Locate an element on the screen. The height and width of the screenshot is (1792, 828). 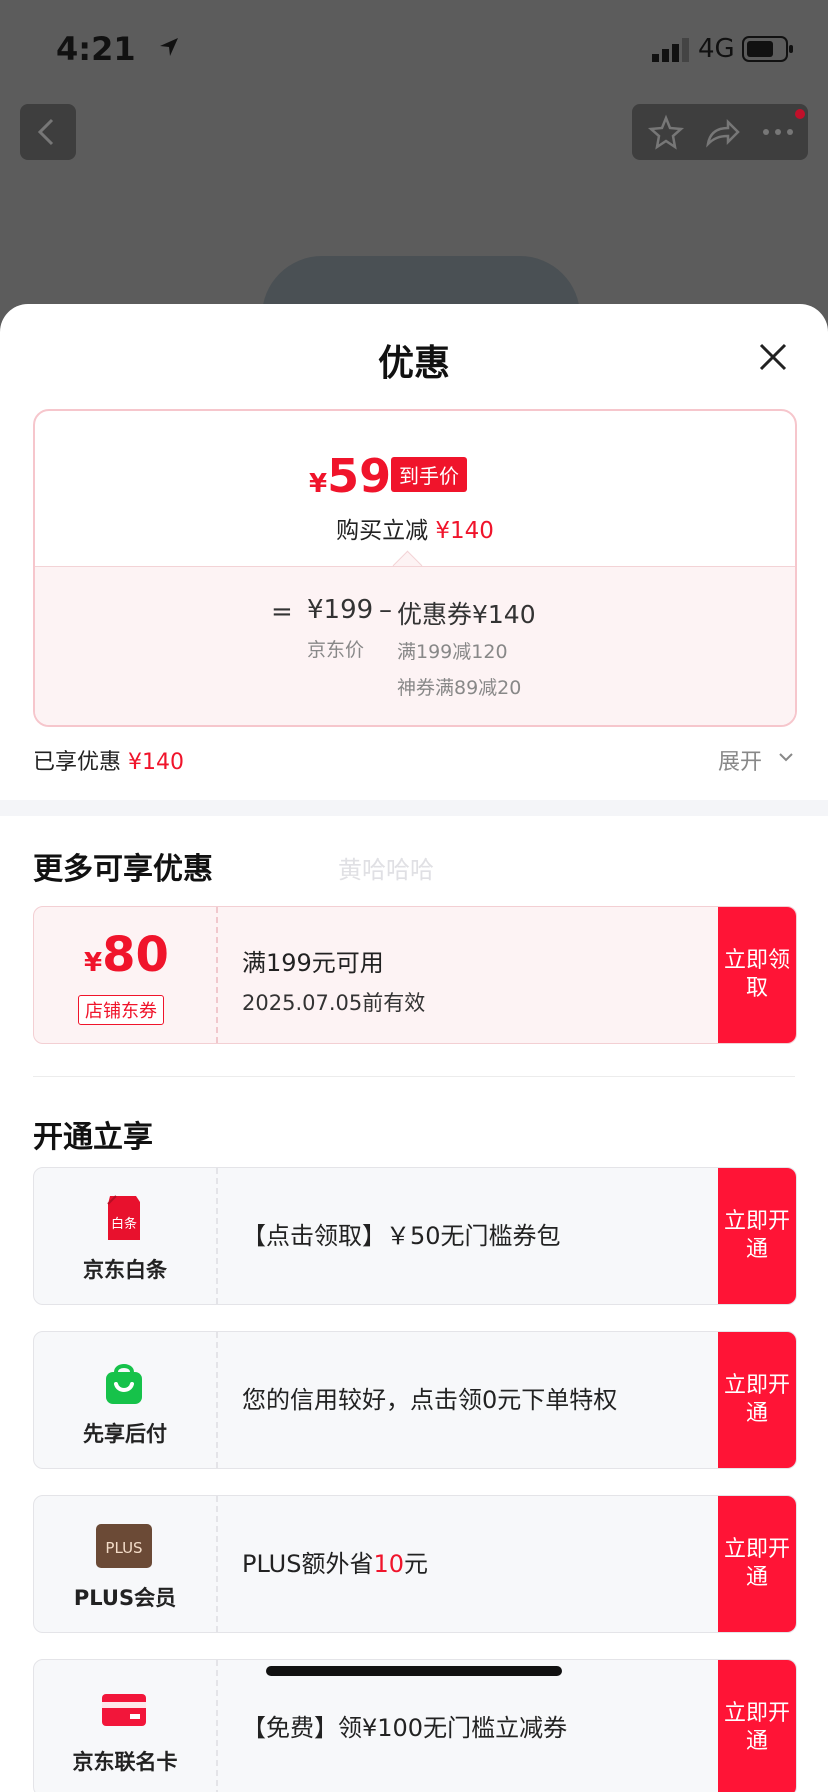
chevron-down-icon is located at coordinates (786, 757).